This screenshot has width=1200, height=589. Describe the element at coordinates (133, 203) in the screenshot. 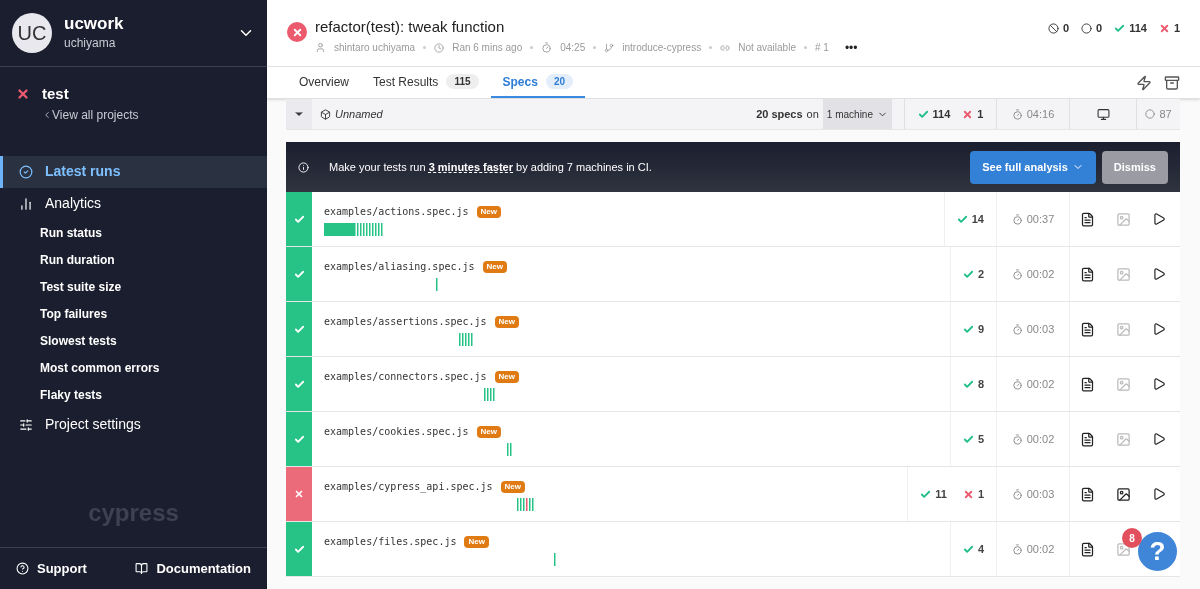

I see `nav-item: Analytics` at that location.